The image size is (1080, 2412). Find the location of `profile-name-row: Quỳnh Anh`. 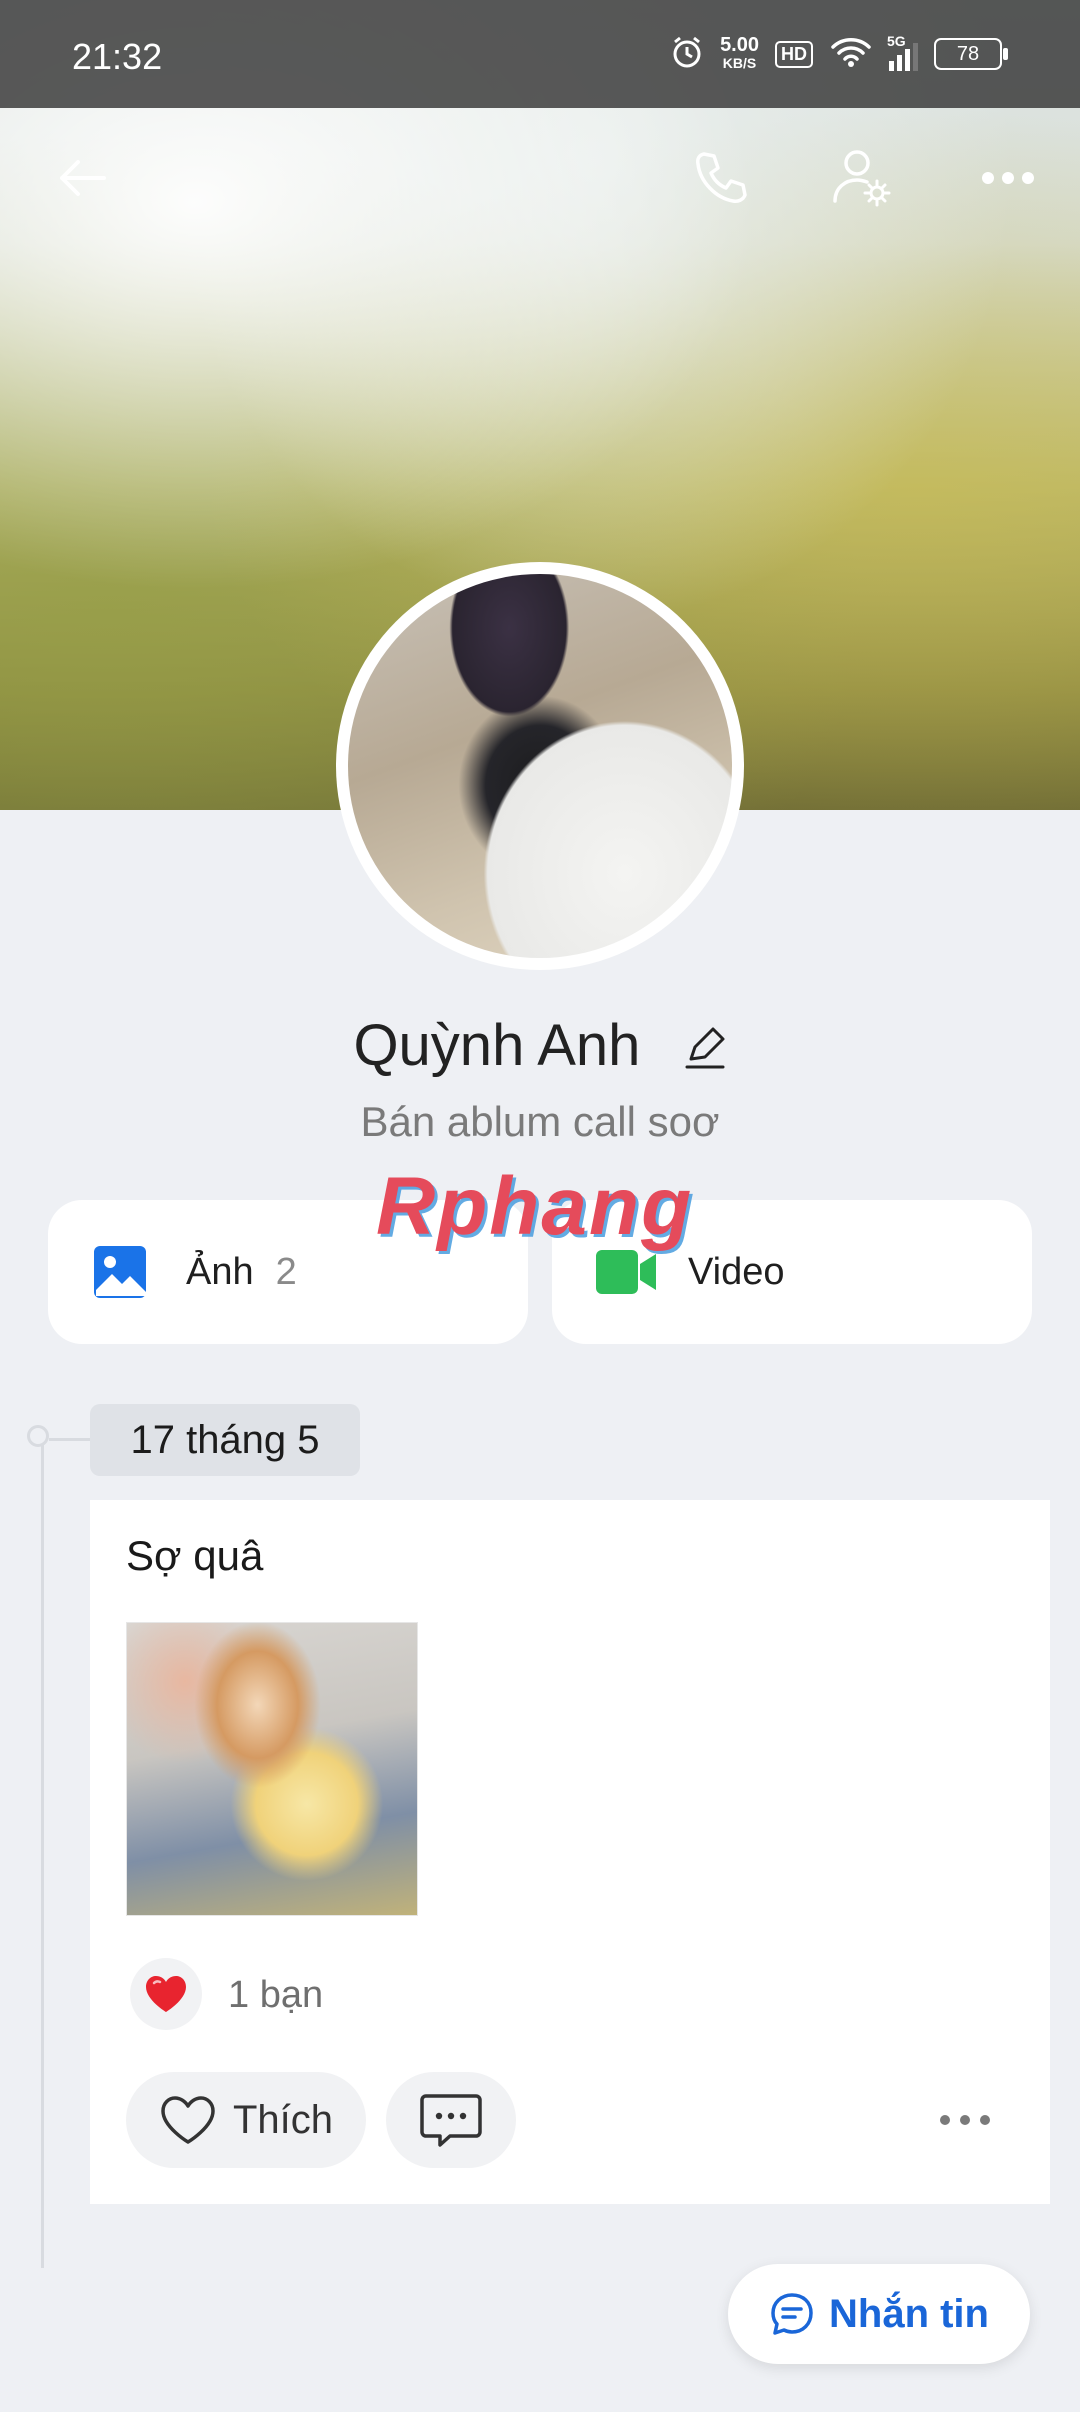

profile-name-row: Quỳnh Anh is located at coordinates (540, 1047).